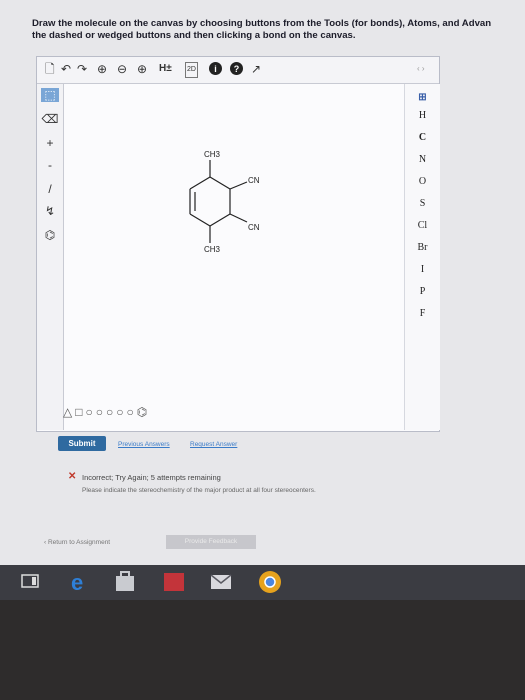 The image size is (525, 700). What do you see at coordinates (125, 582) in the screenshot?
I see `store-icon` at bounding box center [125, 582].